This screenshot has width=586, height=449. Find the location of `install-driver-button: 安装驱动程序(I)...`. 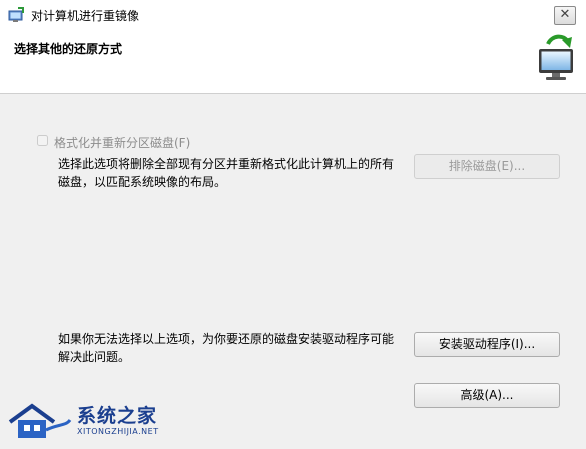

install-driver-button: 安装驱动程序(I)... is located at coordinates (487, 344).